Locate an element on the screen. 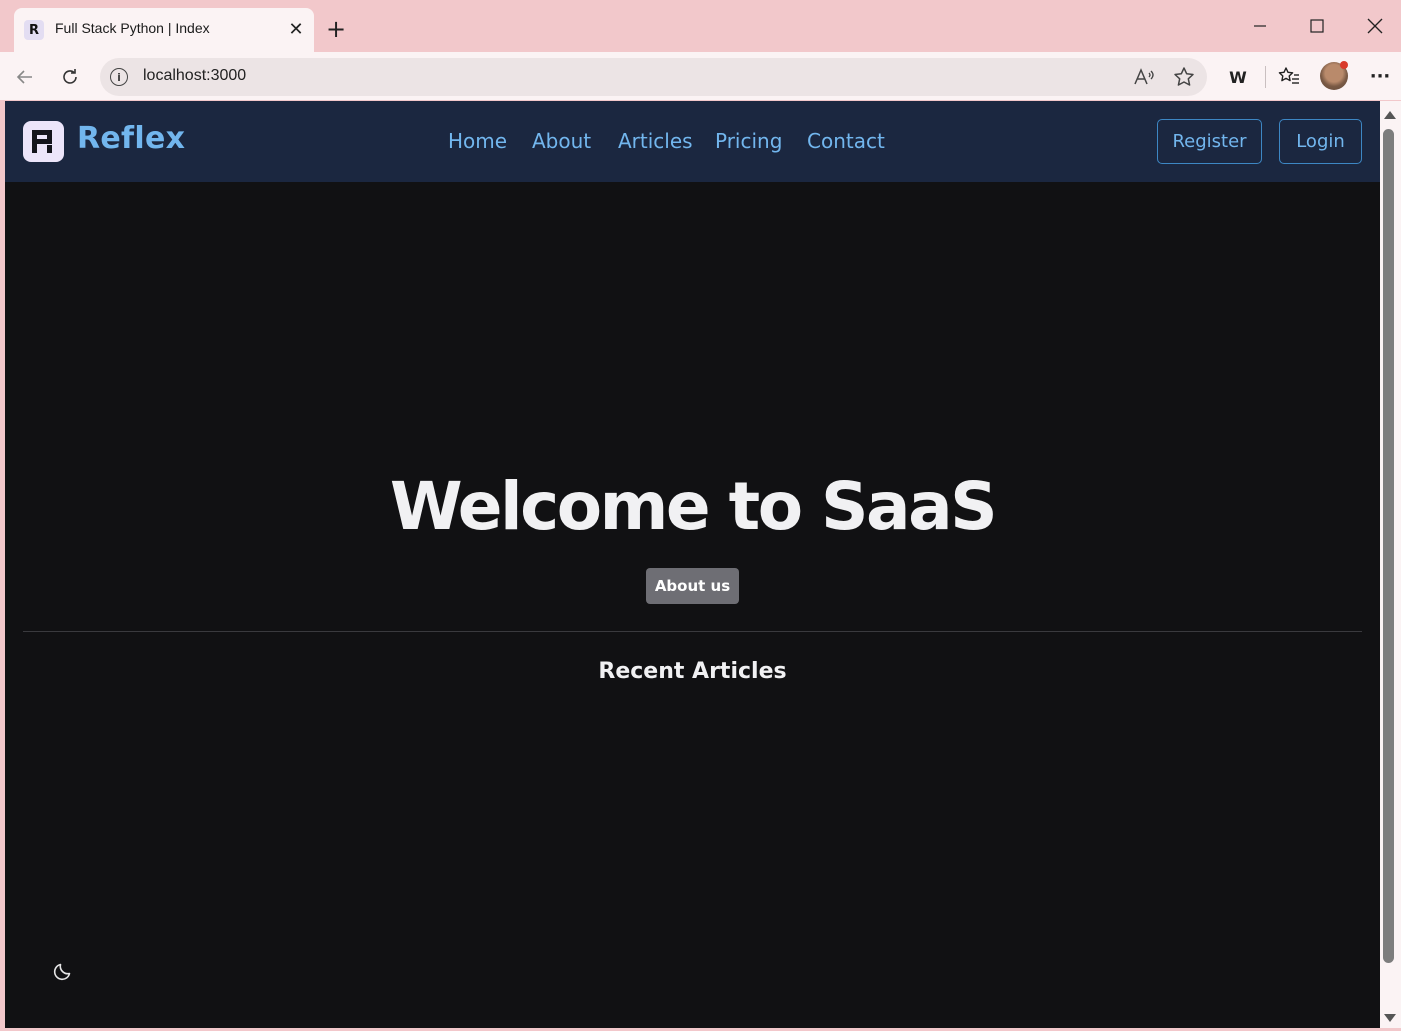 The height and width of the screenshot is (1031, 1401). nav-link-contact: Contact is located at coordinates (846, 141).